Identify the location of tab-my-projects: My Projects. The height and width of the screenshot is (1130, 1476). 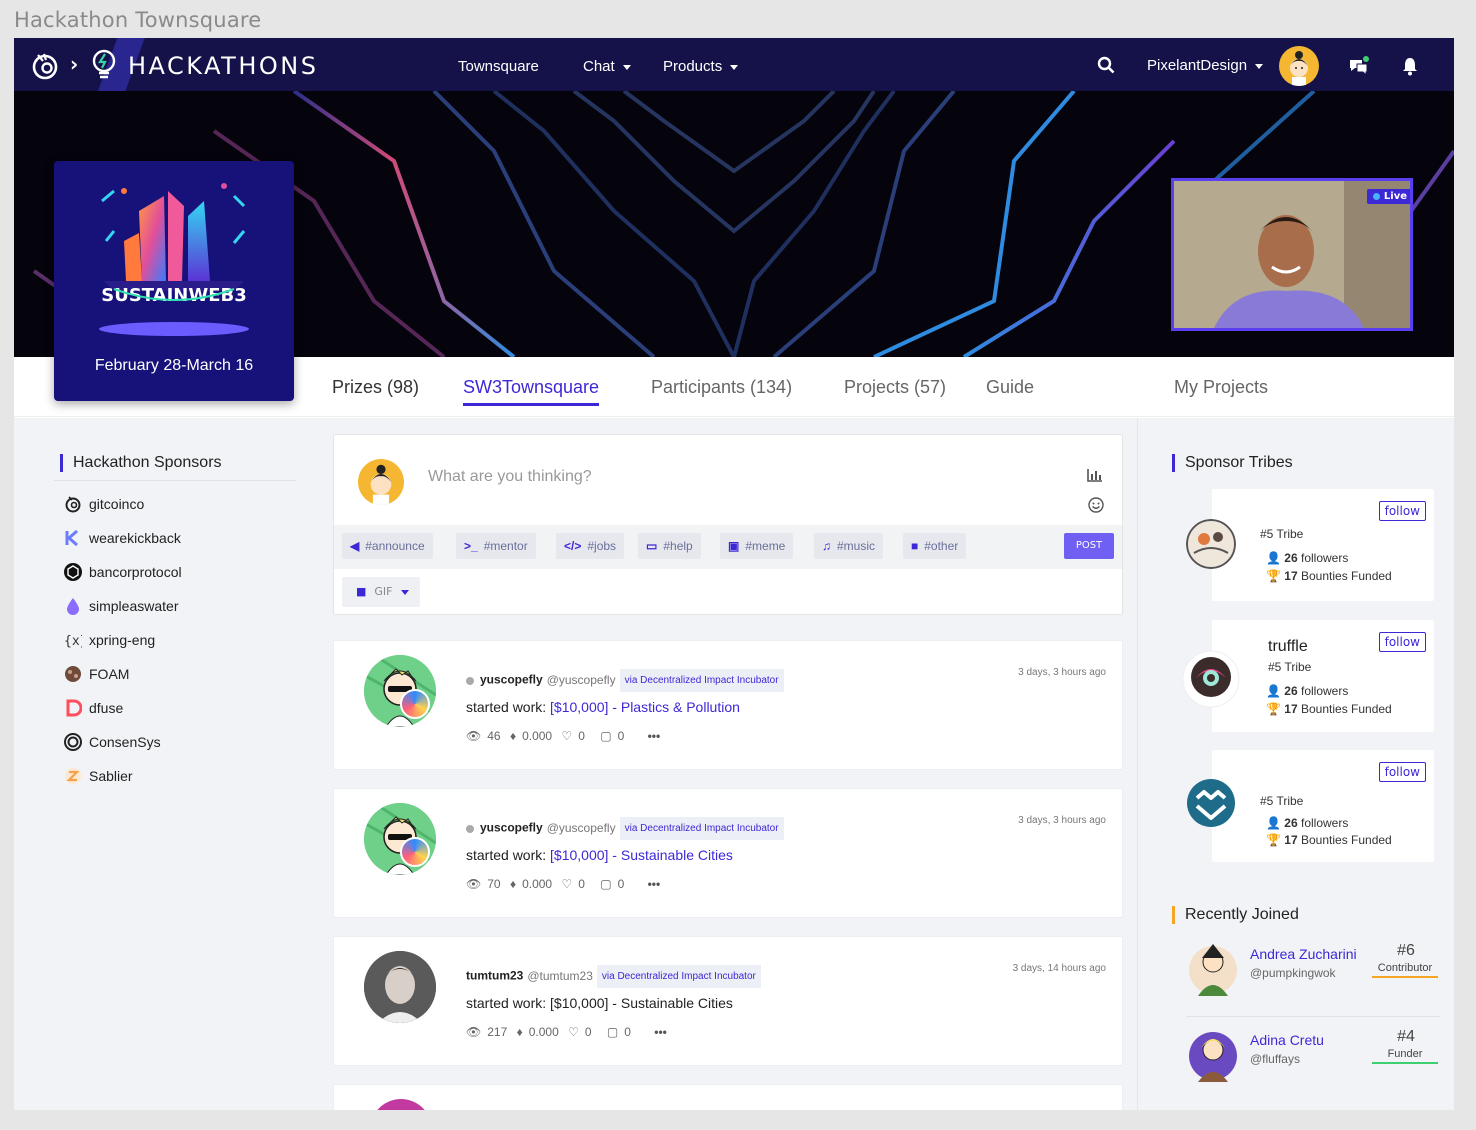
(1221, 387).